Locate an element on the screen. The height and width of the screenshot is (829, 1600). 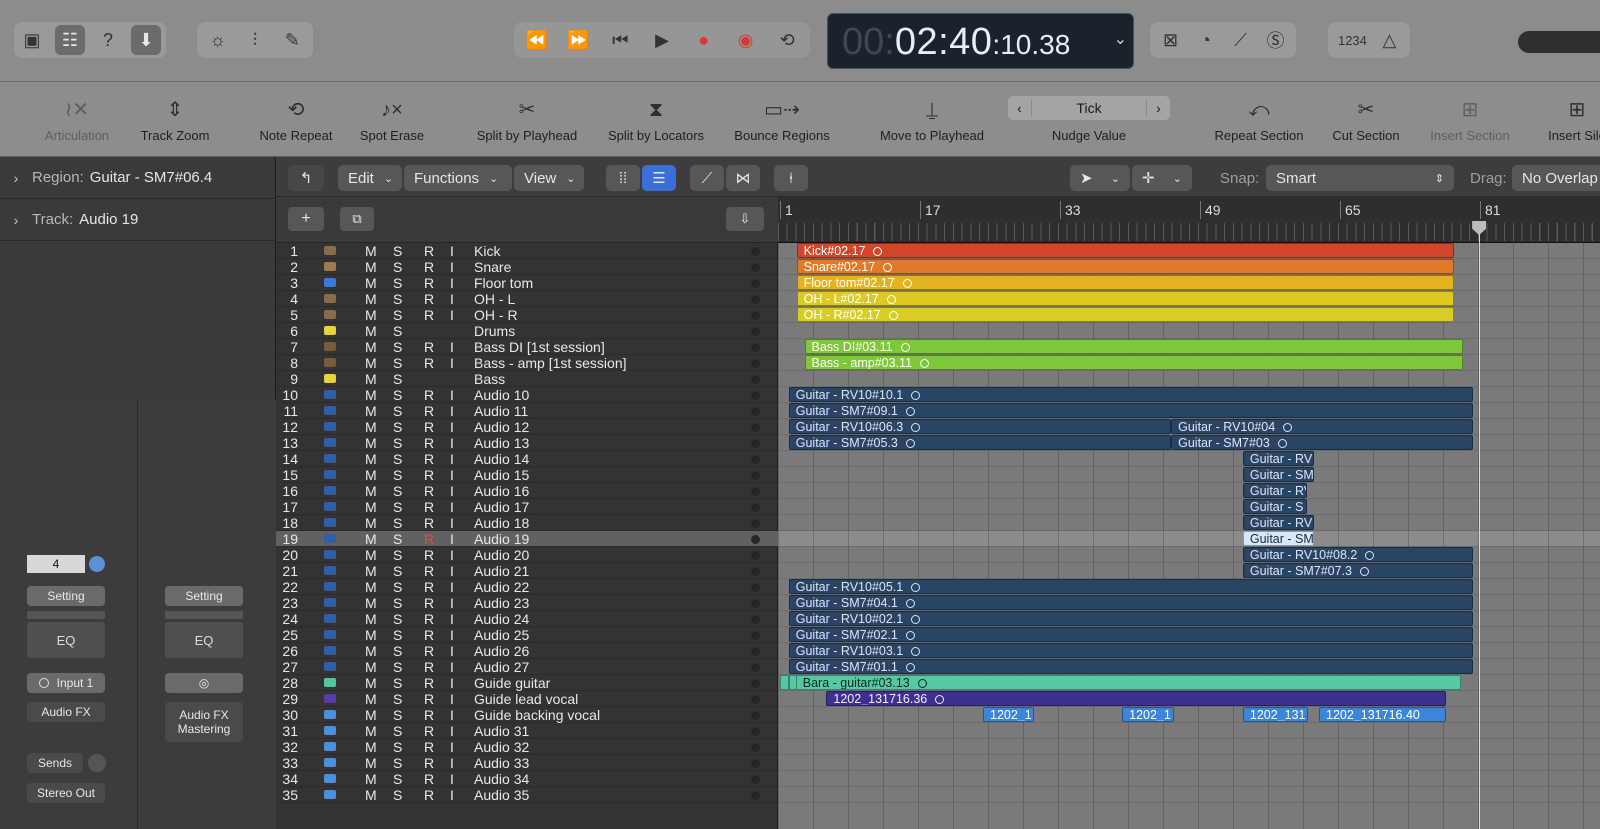
smart-controls-icon: ☼ is located at coordinates (217, 40).